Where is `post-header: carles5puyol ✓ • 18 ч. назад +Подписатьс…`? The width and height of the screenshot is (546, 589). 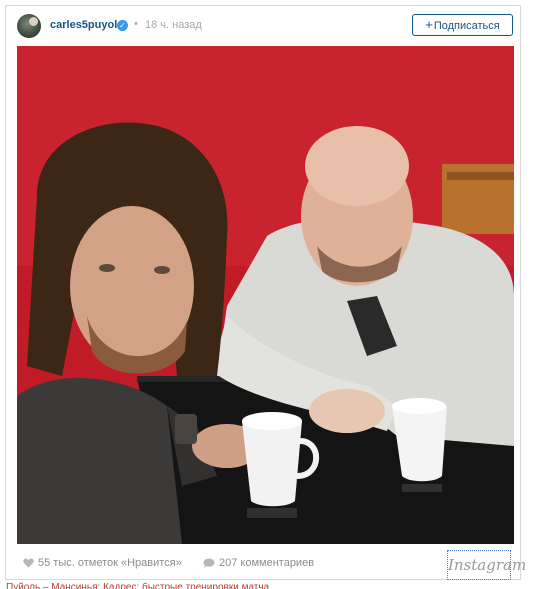 post-header: carles5puyol ✓ • 18 ч. назад +Подписатьс… is located at coordinates (263, 26).